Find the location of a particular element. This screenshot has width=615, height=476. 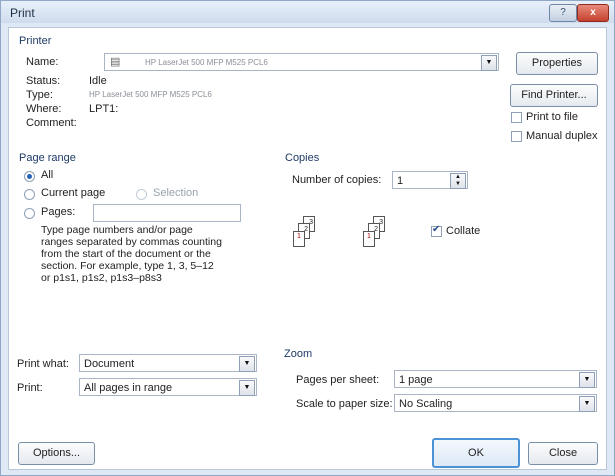

printer-name-value: HP LaserJet 500 MFP M525 PCL6 is located at coordinates (206, 62).